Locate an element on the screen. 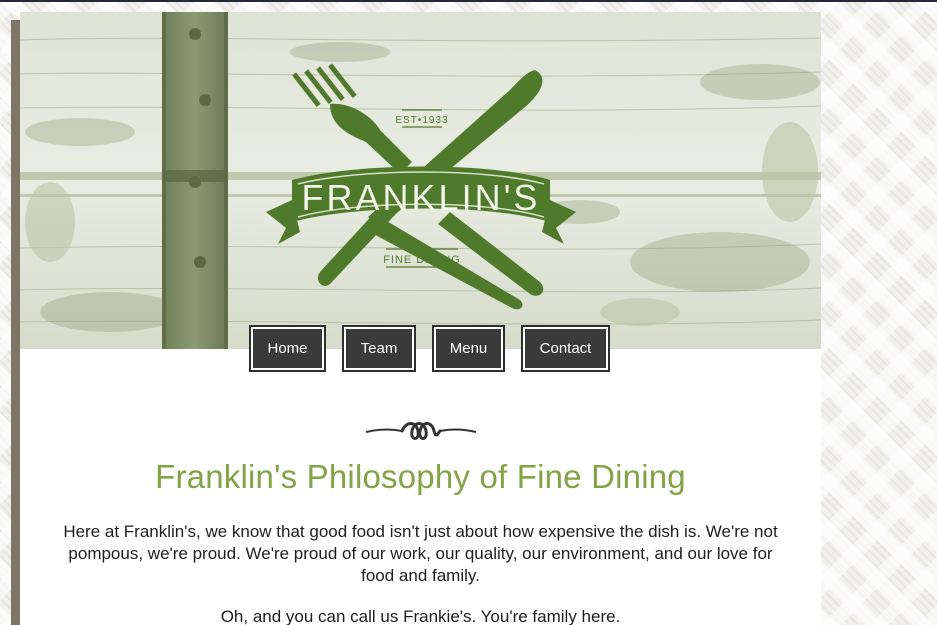 The width and height of the screenshot is (937, 625). nav-contact-button: Contact is located at coordinates (565, 348).